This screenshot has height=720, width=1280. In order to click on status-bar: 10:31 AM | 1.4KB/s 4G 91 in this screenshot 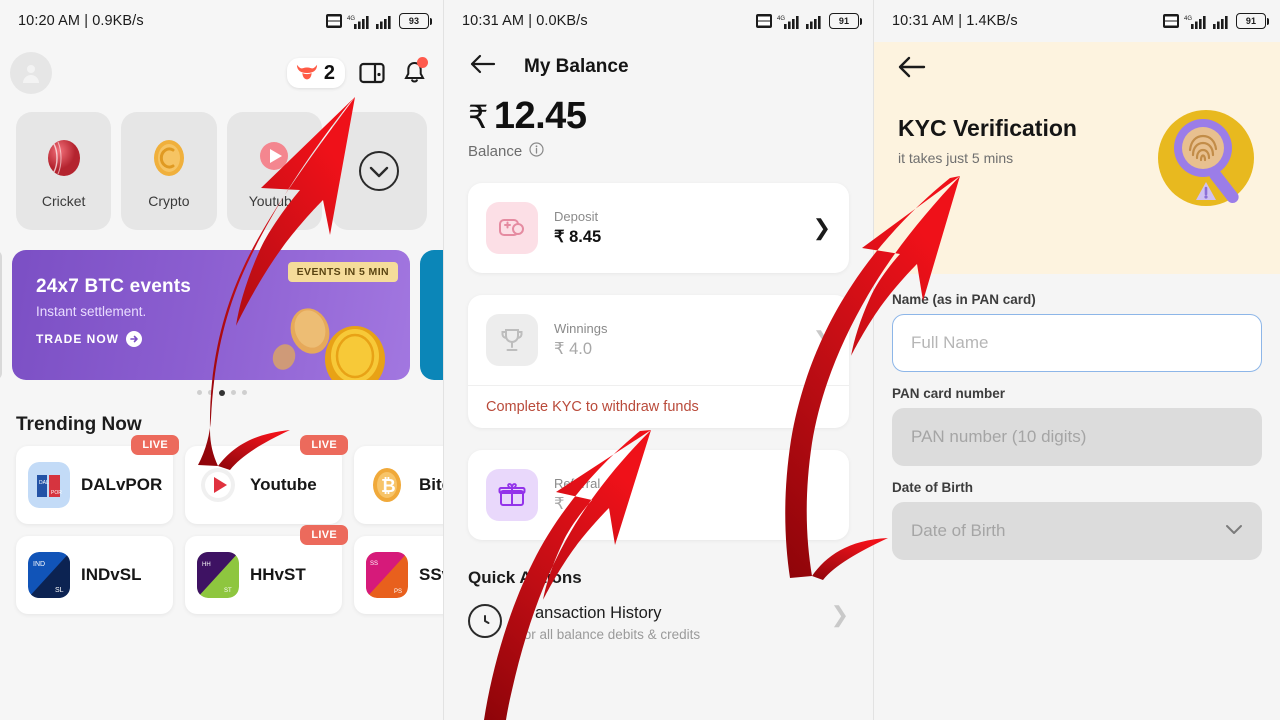, I will do `click(1077, 21)`.